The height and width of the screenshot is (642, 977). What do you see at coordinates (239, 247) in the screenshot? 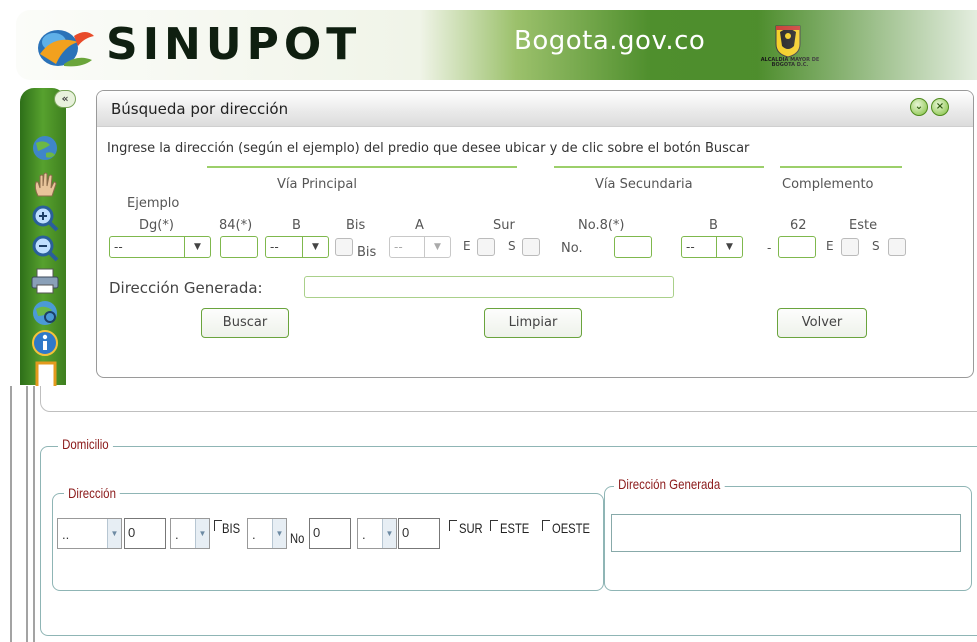
I see `numero-via-input` at bounding box center [239, 247].